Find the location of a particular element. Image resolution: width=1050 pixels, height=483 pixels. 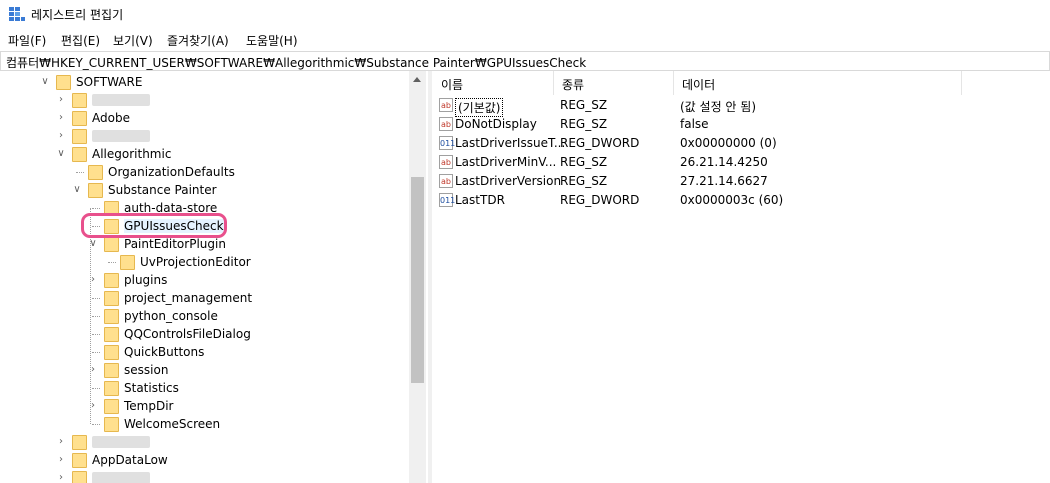

menu-favorites: 즐겨찾기(A) is located at coordinates (198, 40).